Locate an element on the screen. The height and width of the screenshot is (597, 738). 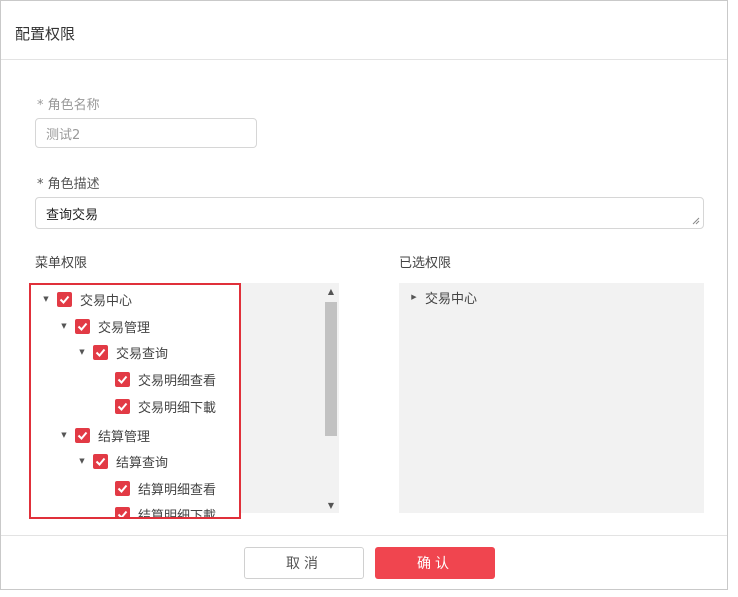
scroll-down-icon: ▼ is located at coordinates (331, 505).